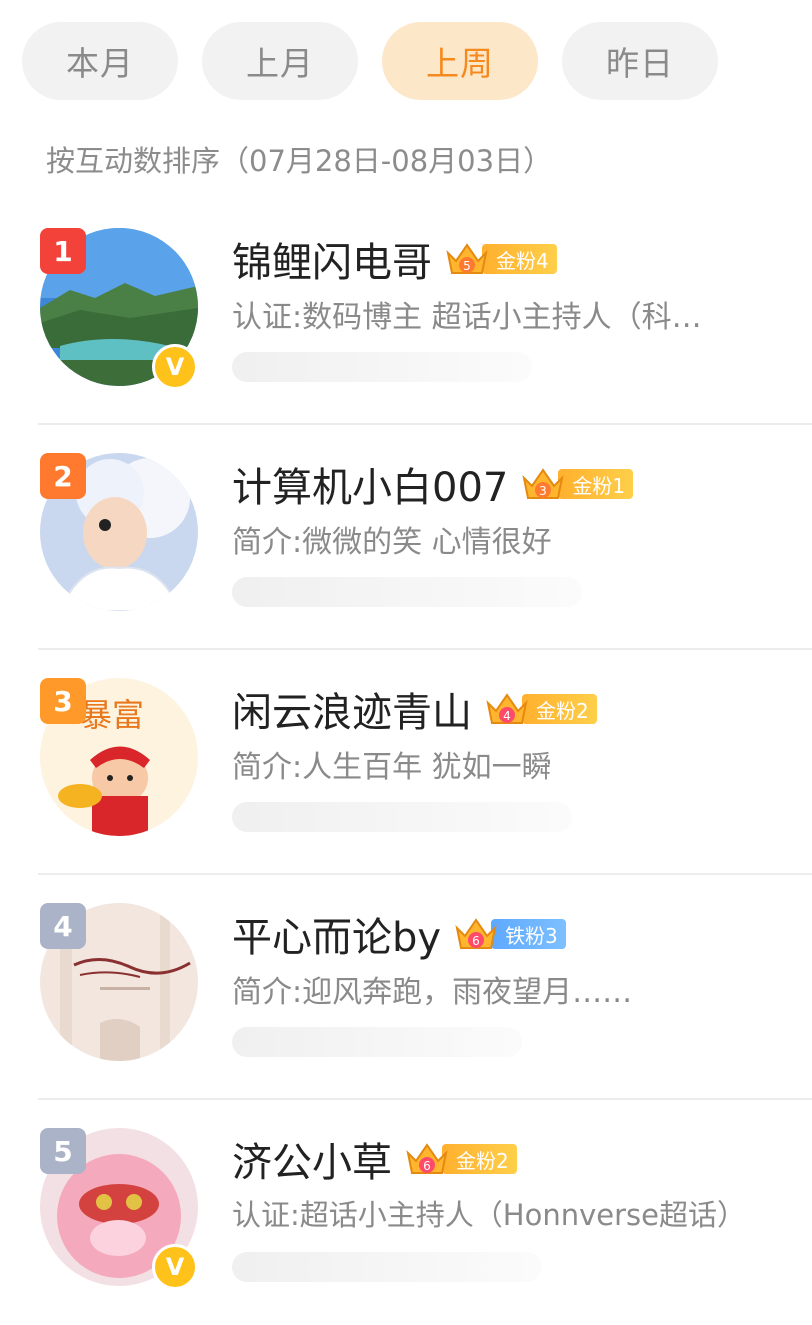 The height and width of the screenshot is (1325, 812). Describe the element at coordinates (519, 259) in the screenshot. I see `fan-level-label: 金粉4` at that location.